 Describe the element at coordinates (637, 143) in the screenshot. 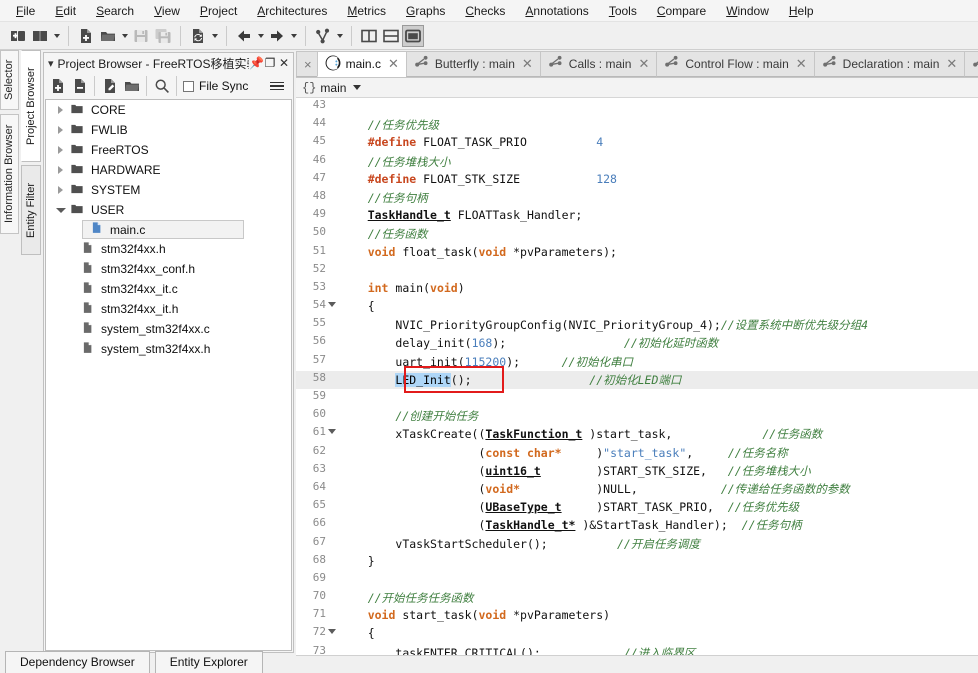

I see `code-line: 45 #define FLOAT_TASK_PRIO 4` at that location.